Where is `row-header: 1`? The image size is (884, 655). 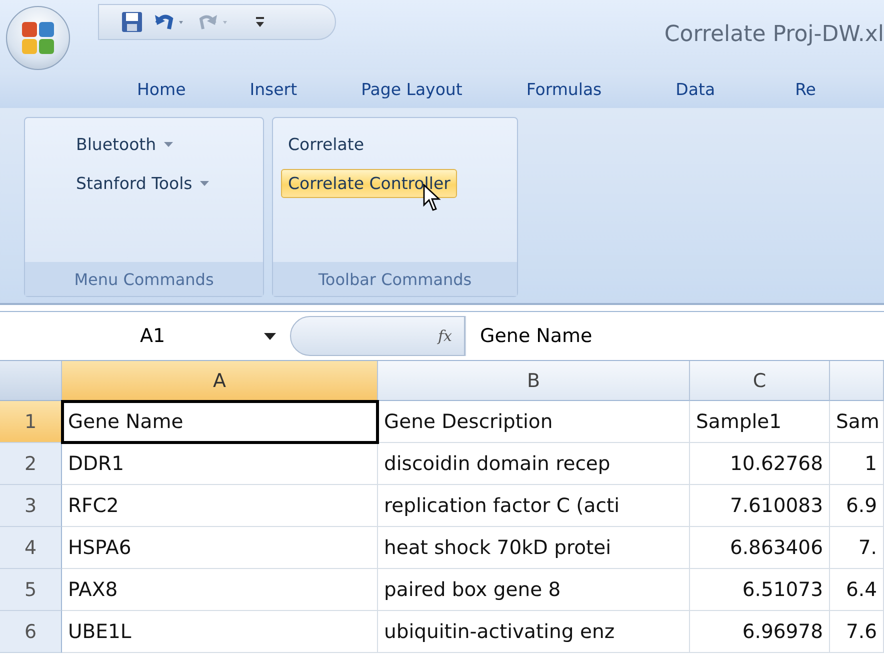 row-header: 1 is located at coordinates (31, 422).